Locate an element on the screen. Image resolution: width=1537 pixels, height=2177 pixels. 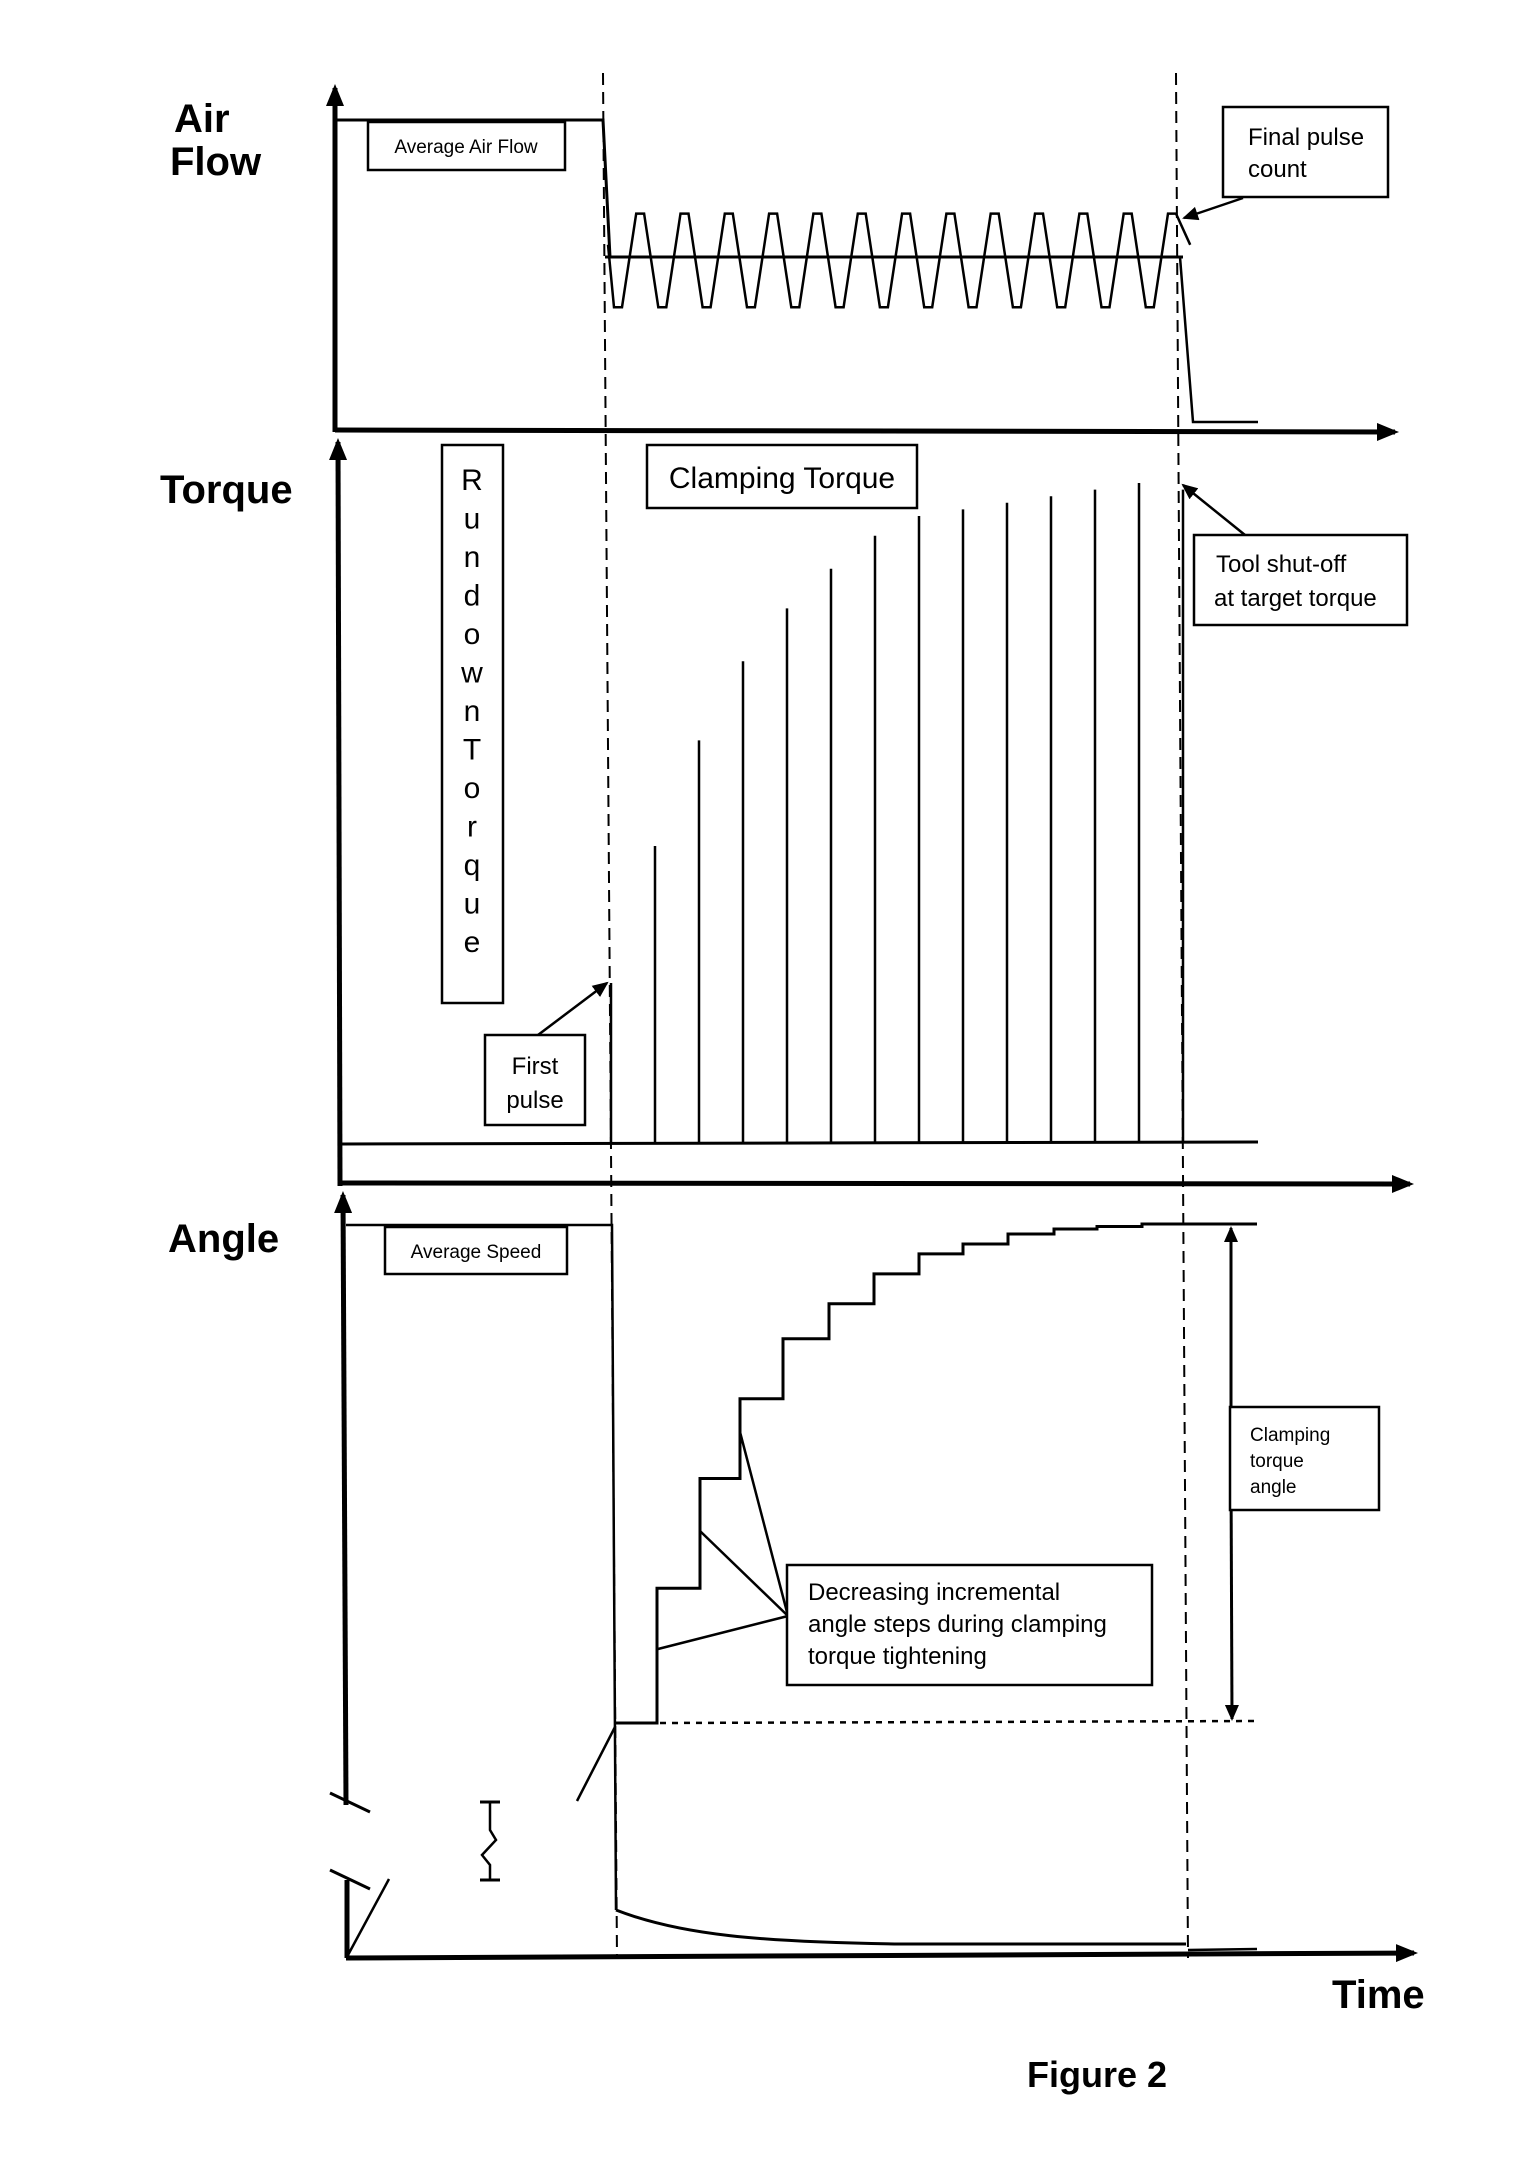
tool-shutoff-text-2: at target torque is located at coordinates (1295, 598).